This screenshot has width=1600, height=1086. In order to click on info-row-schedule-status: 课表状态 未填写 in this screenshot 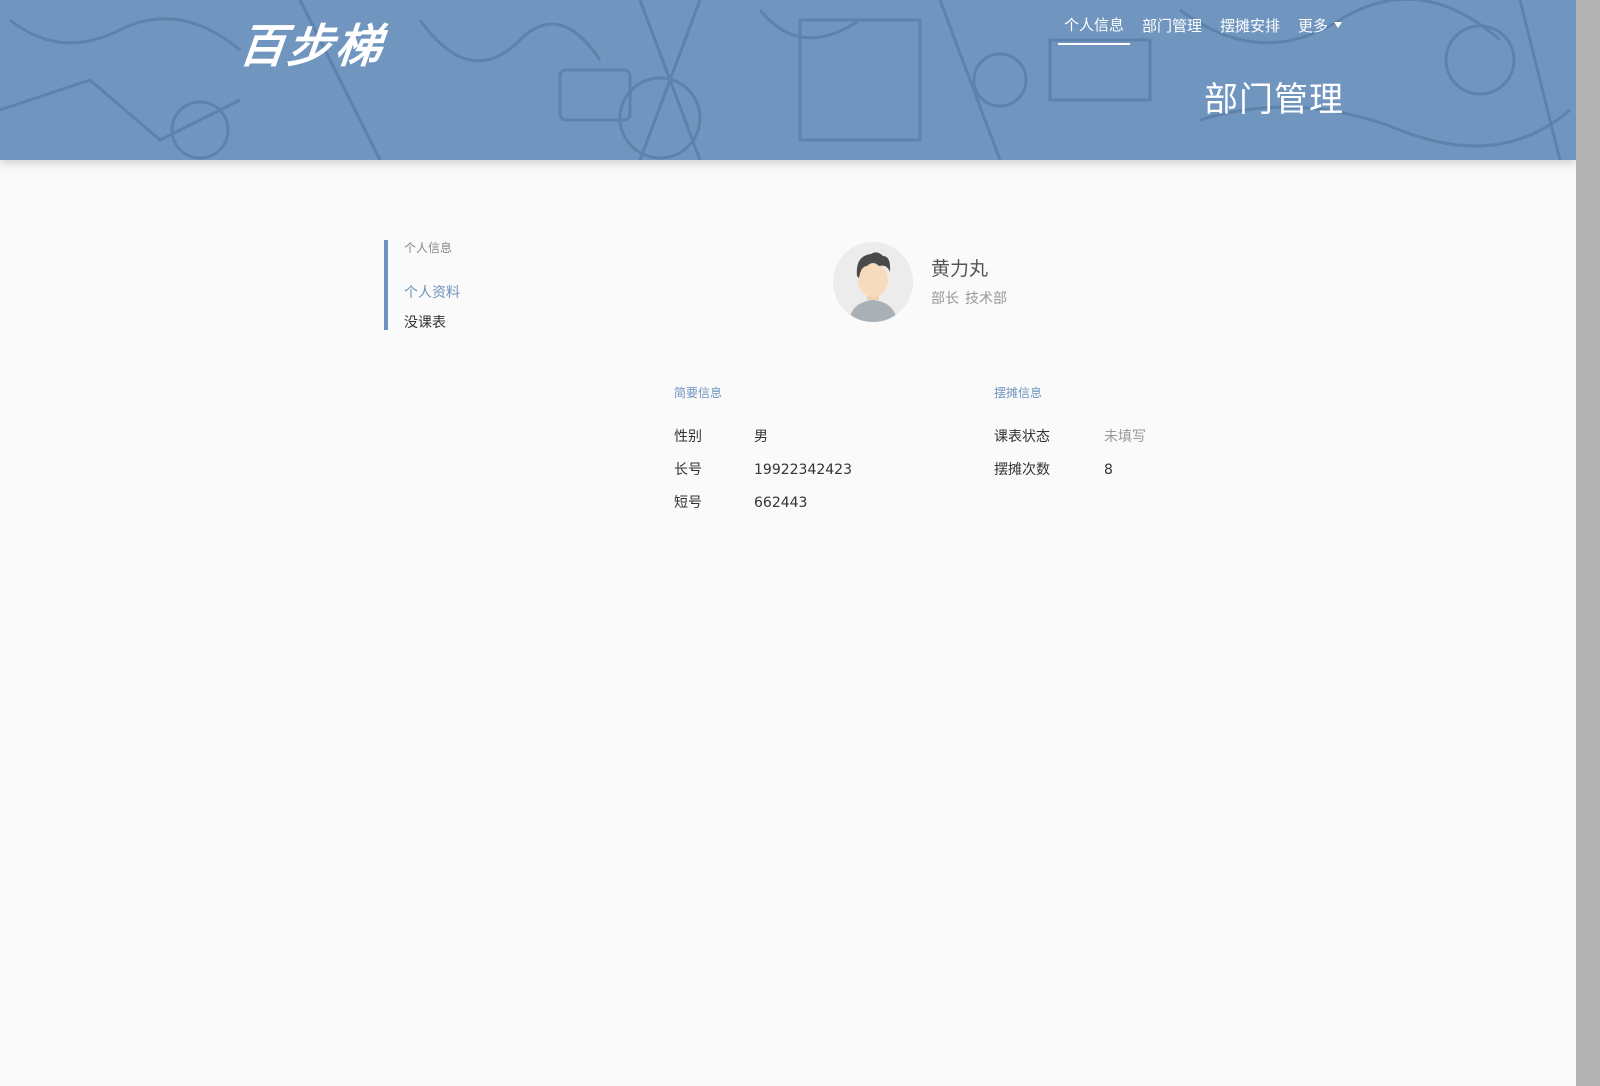, I will do `click(1134, 437)`.